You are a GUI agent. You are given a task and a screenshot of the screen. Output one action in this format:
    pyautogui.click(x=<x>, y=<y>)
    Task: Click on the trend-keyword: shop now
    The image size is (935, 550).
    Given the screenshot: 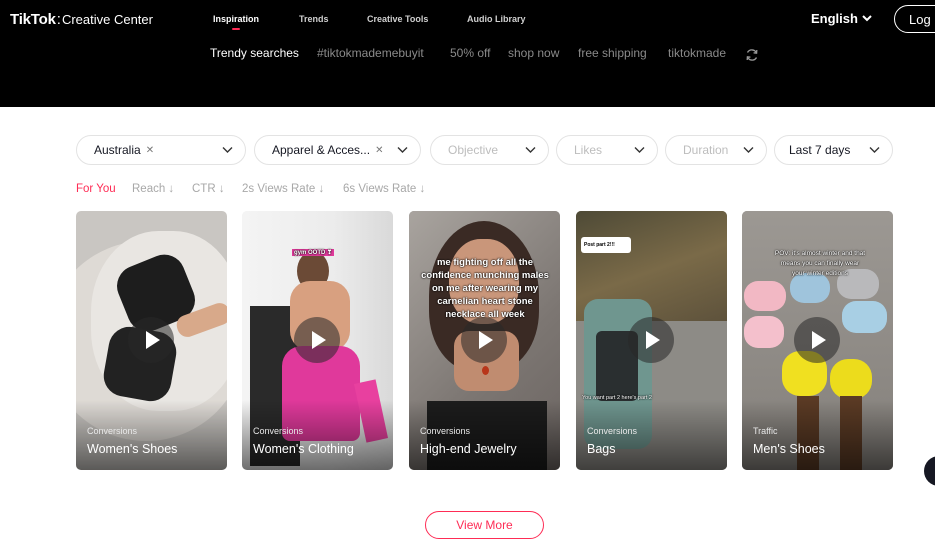 What is the action you would take?
    pyautogui.click(x=533, y=53)
    